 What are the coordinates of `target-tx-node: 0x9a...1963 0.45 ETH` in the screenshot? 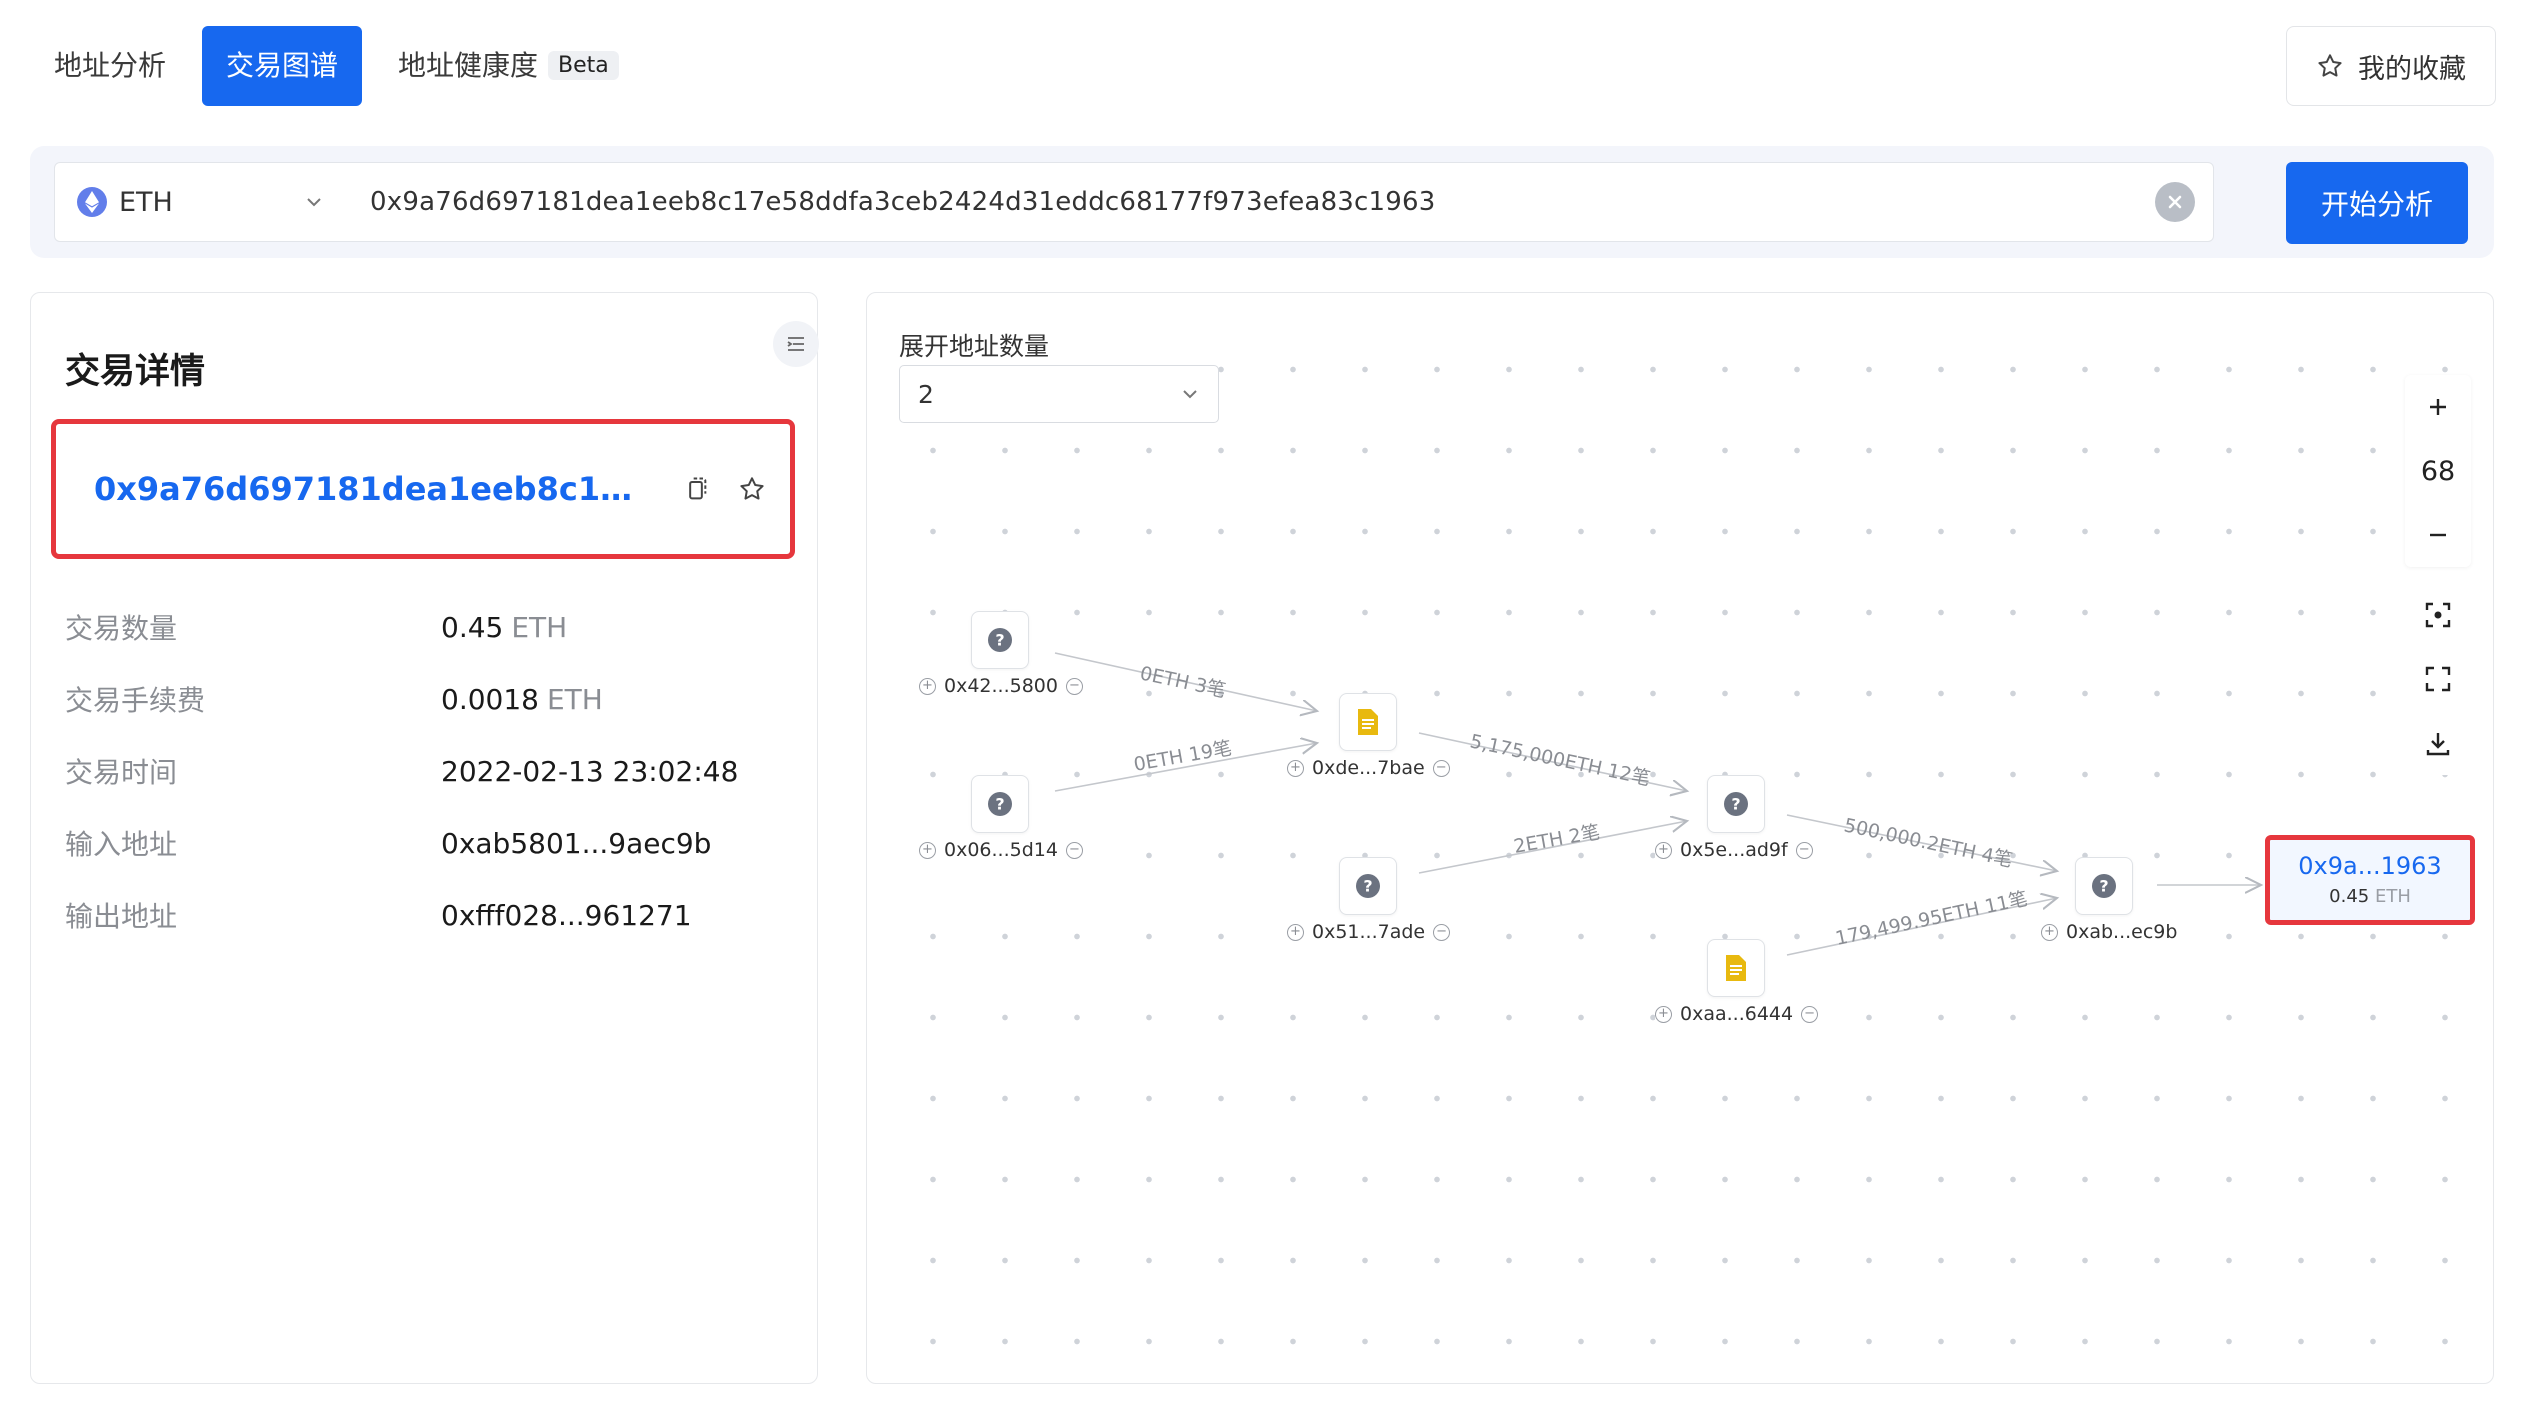 It's located at (2370, 880).